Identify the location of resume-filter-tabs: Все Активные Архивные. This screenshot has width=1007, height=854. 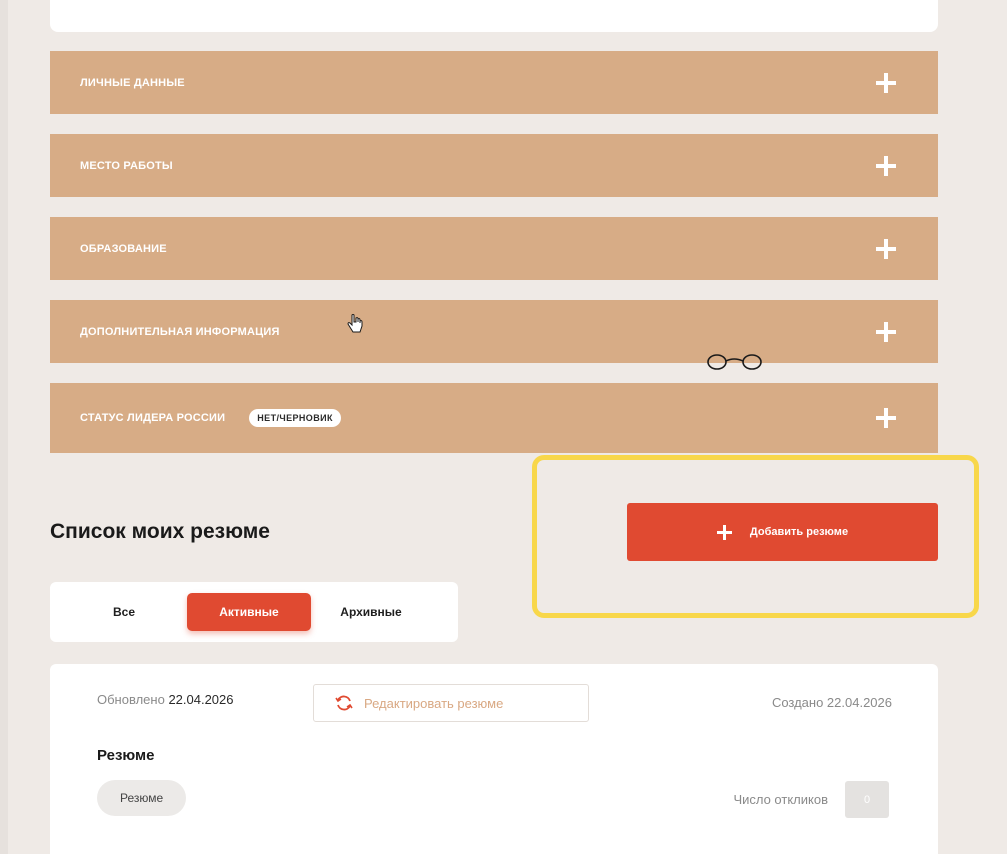
(254, 612).